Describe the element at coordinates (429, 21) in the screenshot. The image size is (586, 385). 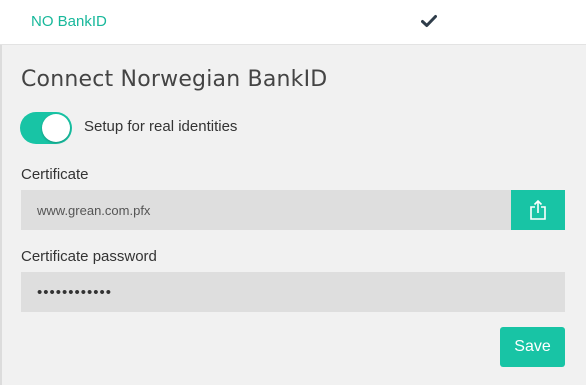
I see `checkmark-icon` at that location.